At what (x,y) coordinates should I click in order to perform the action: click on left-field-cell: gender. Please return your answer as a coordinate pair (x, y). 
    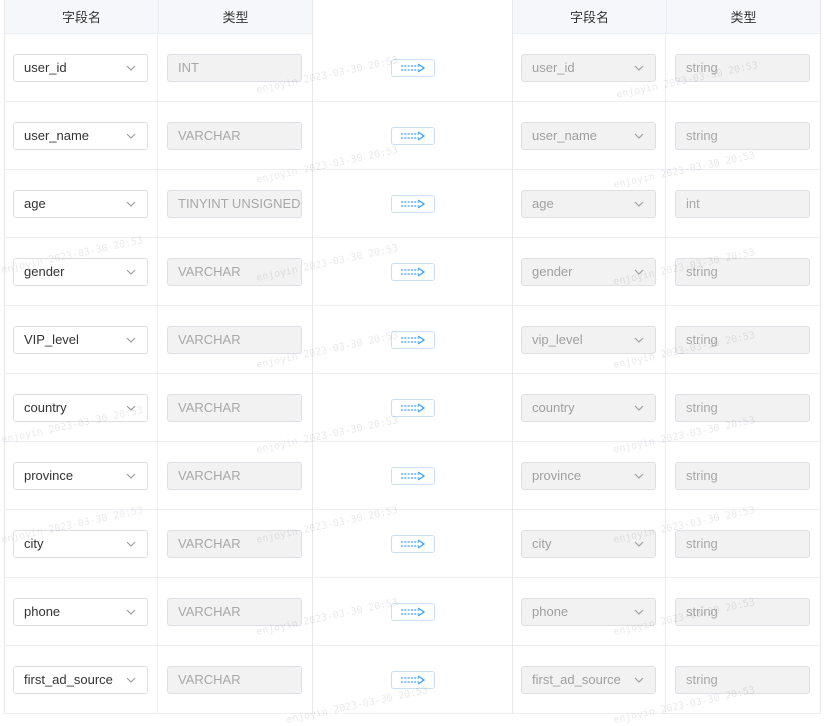
    Looking at the image, I should click on (81, 271).